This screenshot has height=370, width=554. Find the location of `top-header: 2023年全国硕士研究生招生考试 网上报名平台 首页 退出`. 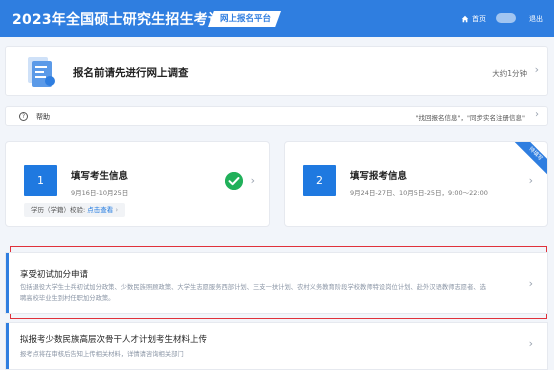

top-header: 2023年全国硕士研究生招生考试 网上报名平台 首页 退出 is located at coordinates (277, 18).